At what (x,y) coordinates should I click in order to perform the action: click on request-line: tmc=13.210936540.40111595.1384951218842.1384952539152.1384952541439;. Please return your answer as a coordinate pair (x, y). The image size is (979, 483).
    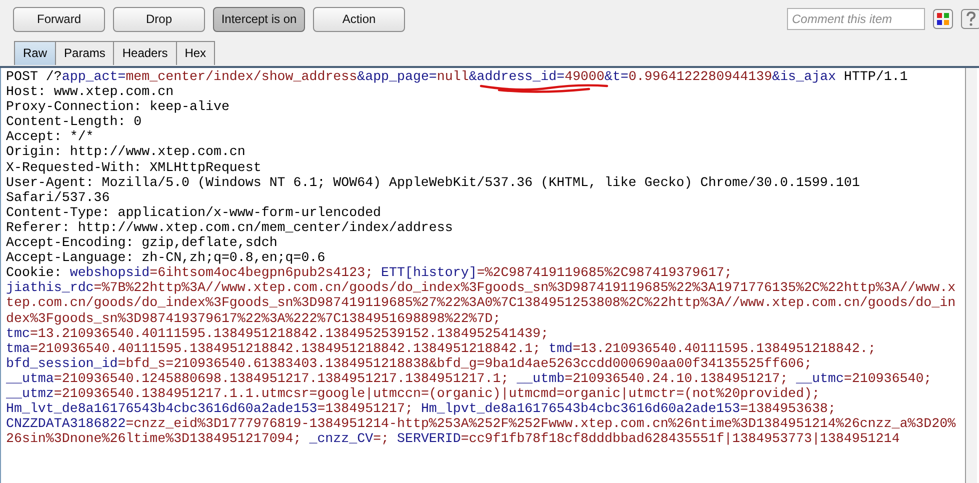
    Looking at the image, I should click on (277, 333).